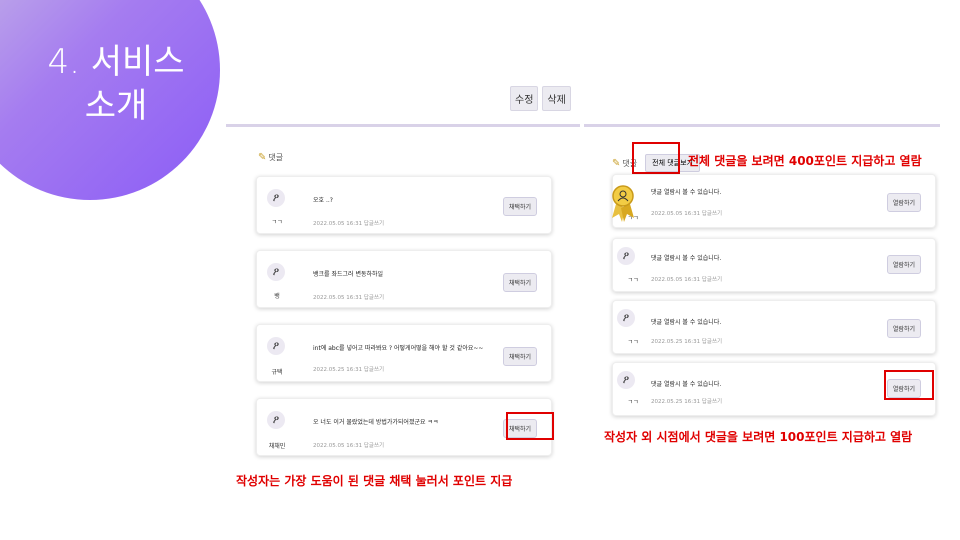 Image resolution: width=960 pixels, height=540 pixels. Describe the element at coordinates (524, 98) in the screenshot. I see `edit-button: 수정` at that location.